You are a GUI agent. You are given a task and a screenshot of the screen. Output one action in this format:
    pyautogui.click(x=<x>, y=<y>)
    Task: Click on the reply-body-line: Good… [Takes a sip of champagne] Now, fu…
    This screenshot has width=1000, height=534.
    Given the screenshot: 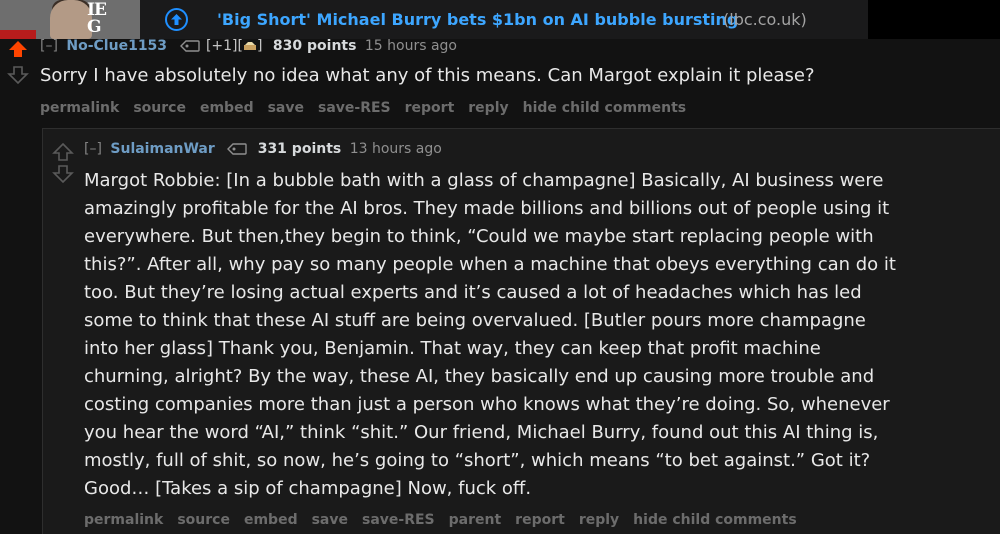 What is the action you would take?
    pyautogui.click(x=308, y=488)
    